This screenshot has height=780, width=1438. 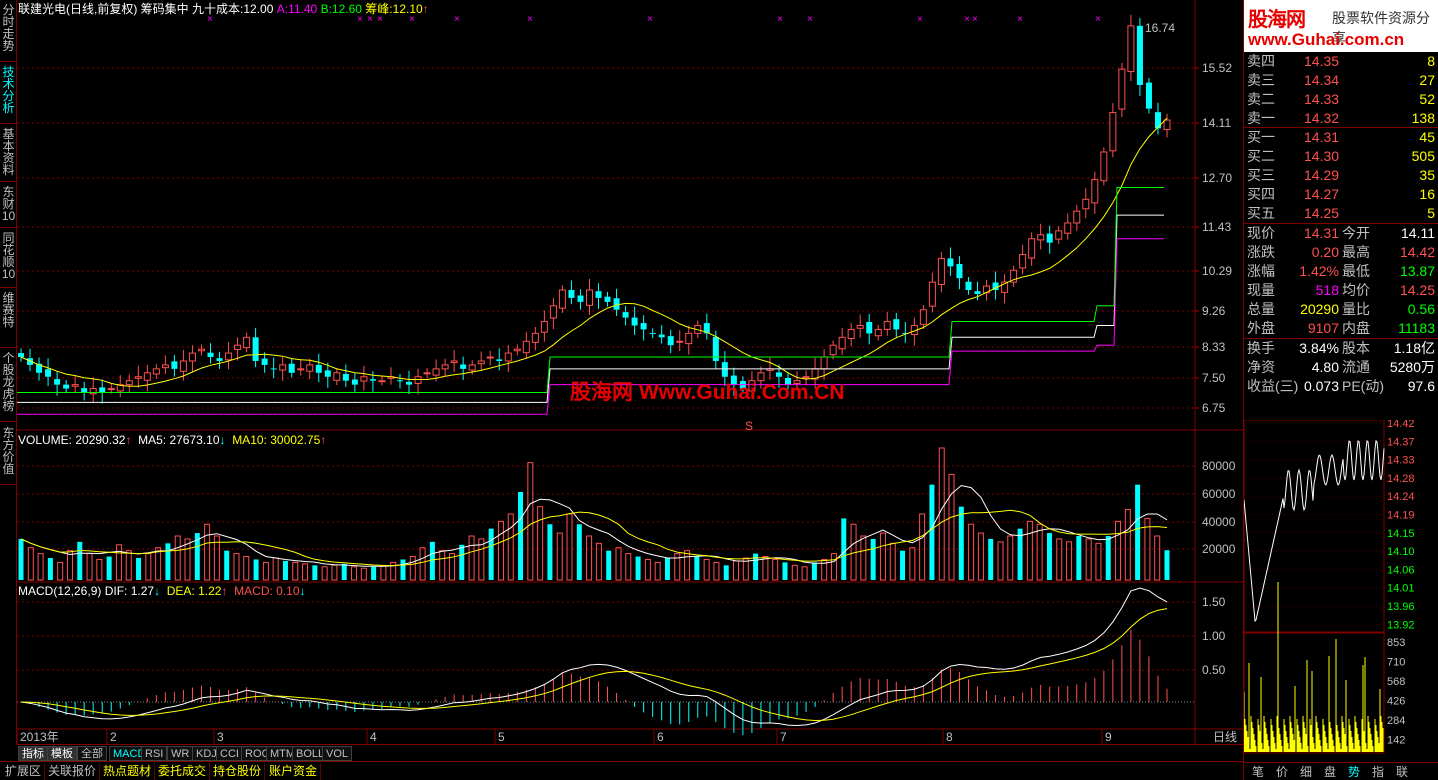 What do you see at coordinates (238, 771) in the screenshot?
I see `function-tab-4: 持仓股份` at bounding box center [238, 771].